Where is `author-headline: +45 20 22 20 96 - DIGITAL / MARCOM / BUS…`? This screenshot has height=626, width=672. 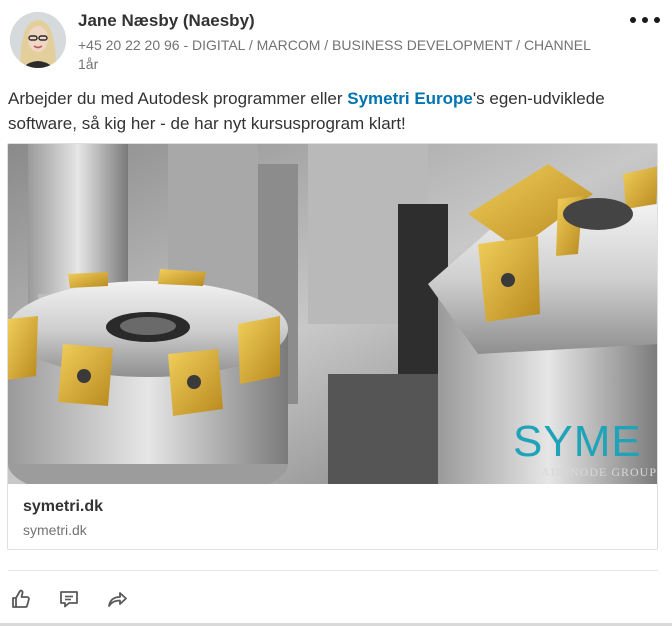
author-headline: +45 20 22 20 96 - DIGITAL / MARCOM / BUS… is located at coordinates (334, 45).